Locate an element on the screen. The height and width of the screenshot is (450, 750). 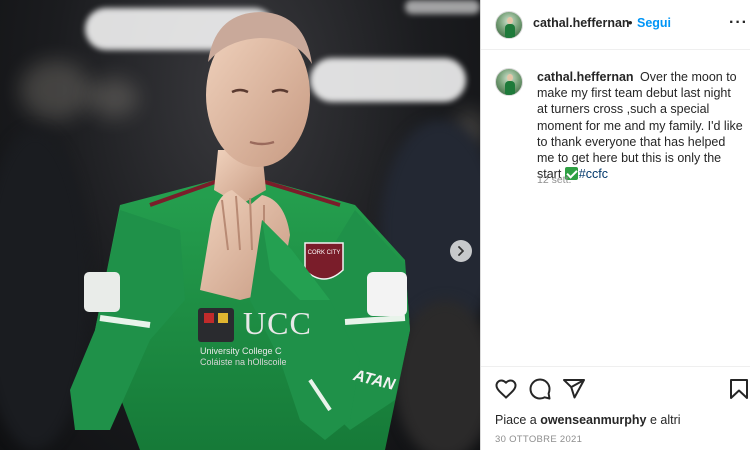
bookmark-icon is located at coordinates (738, 389).